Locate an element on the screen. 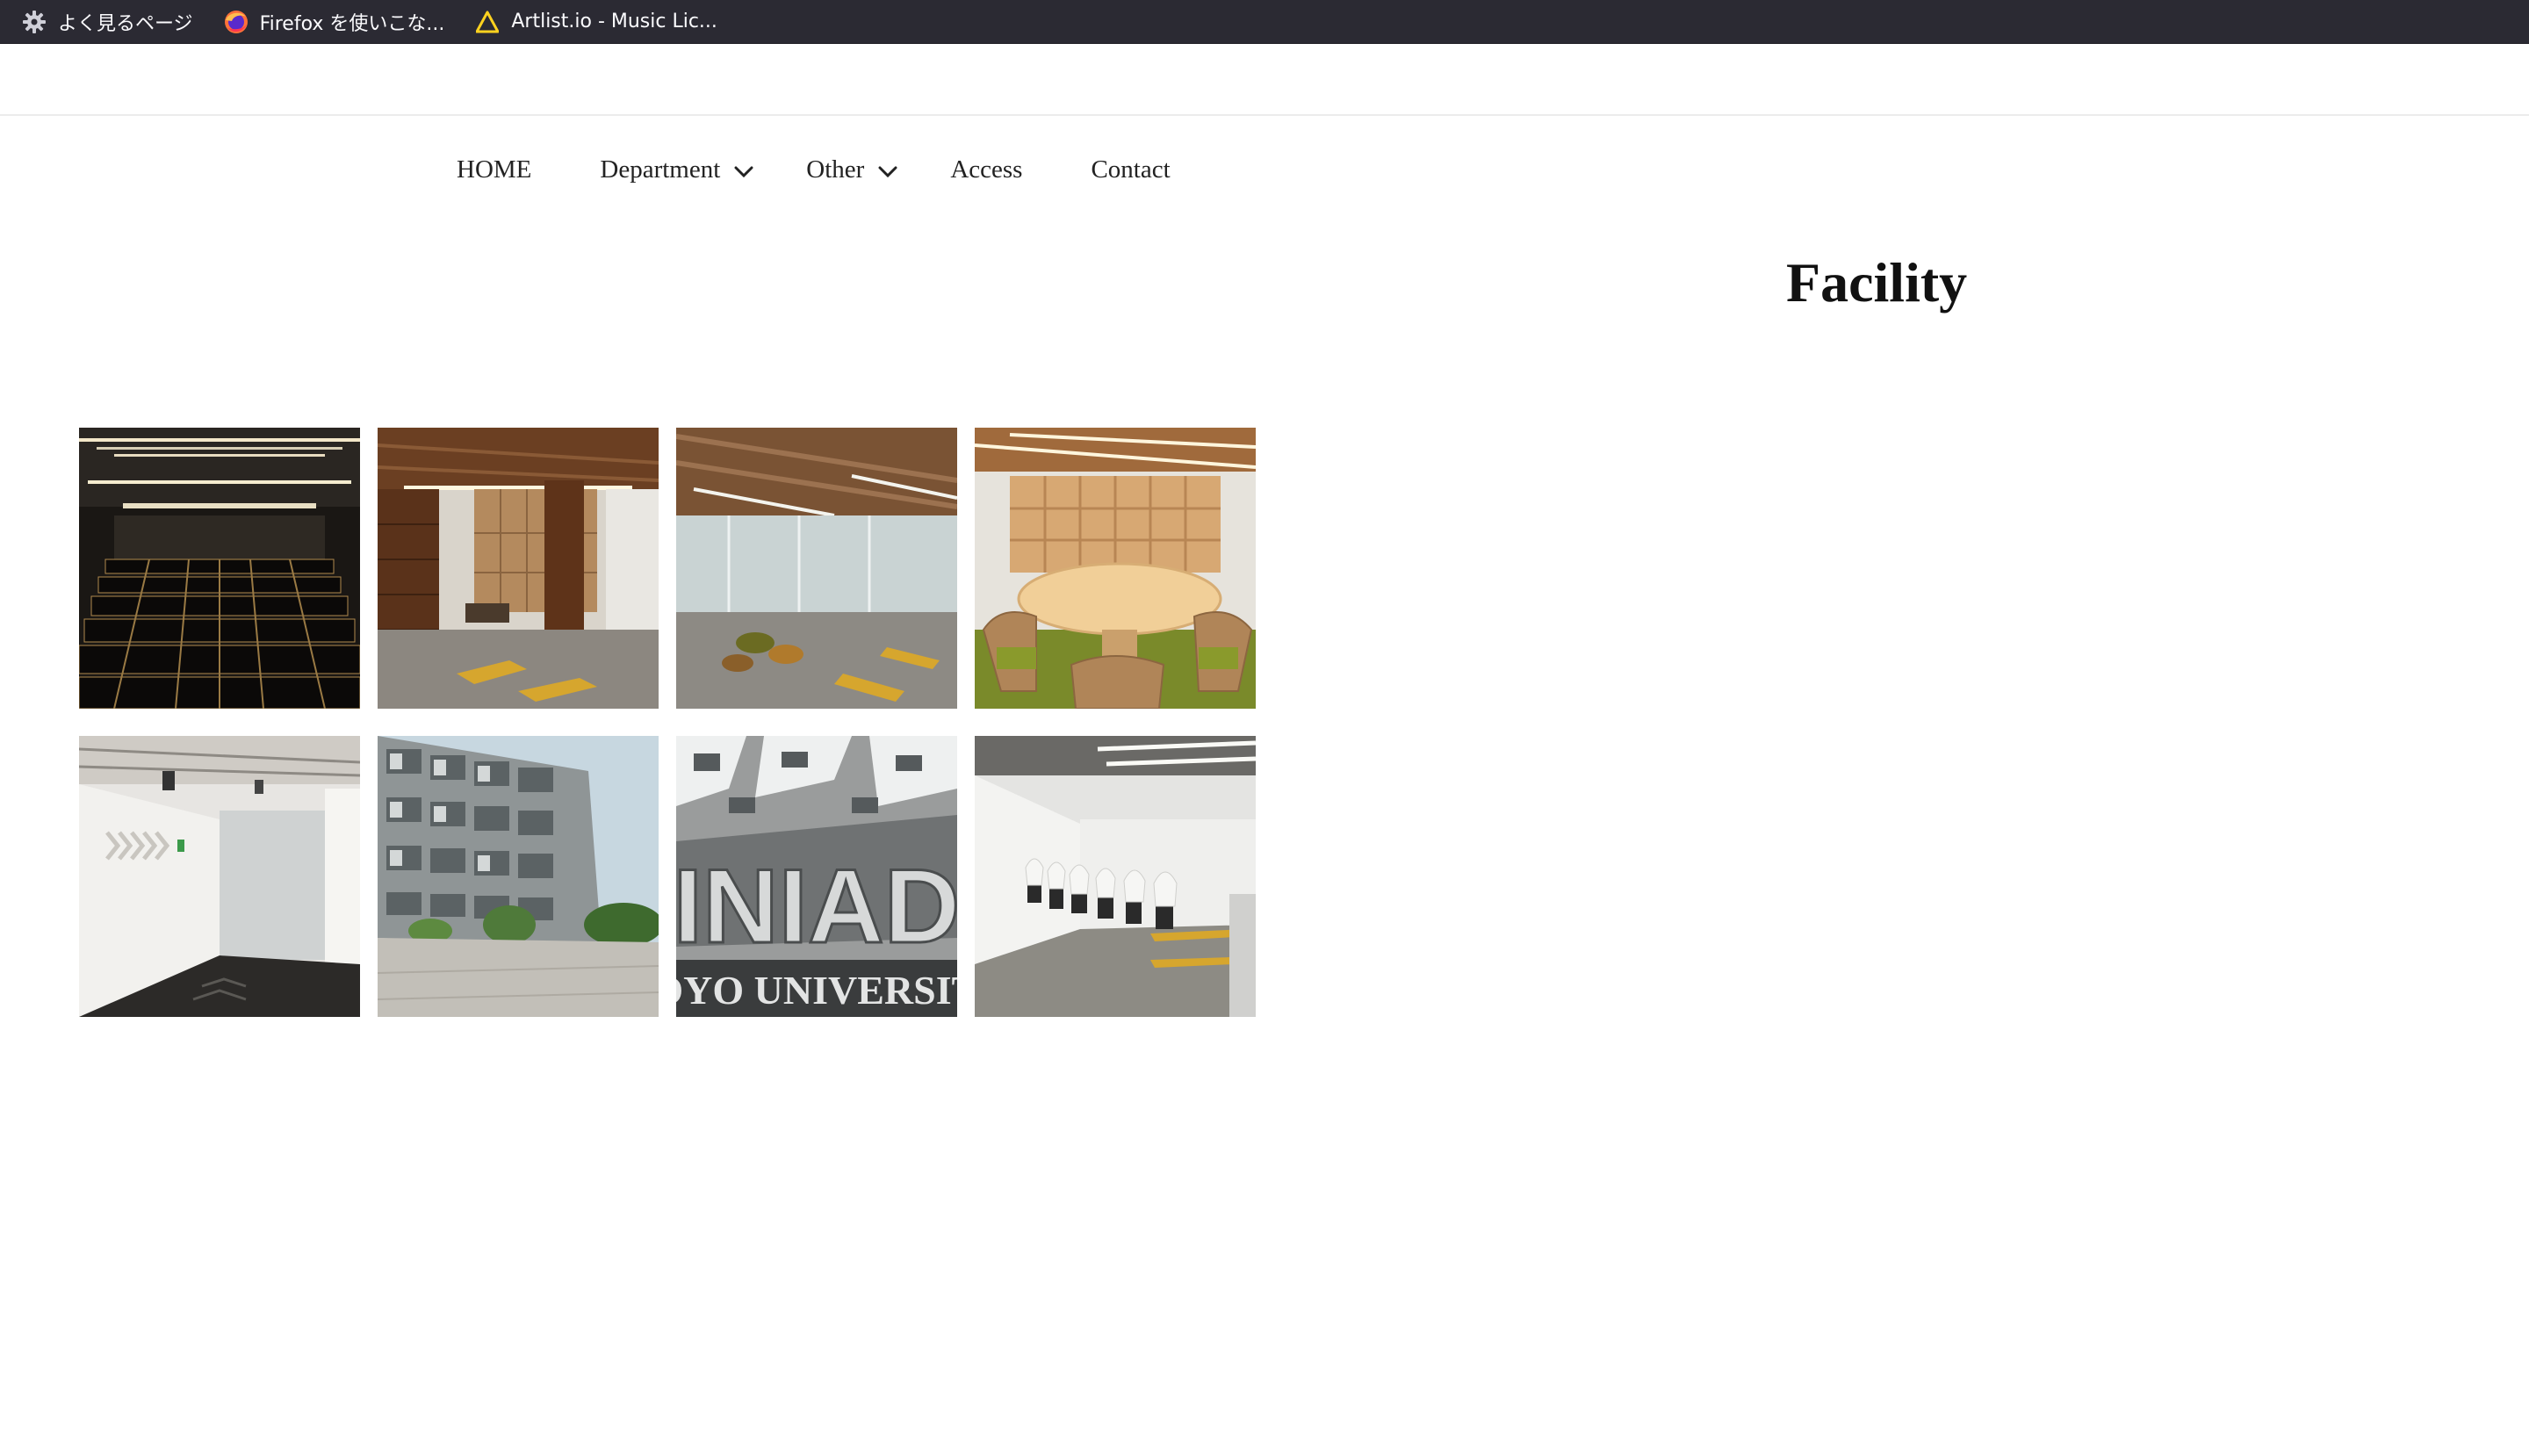 The width and height of the screenshot is (2529, 1456). nav-department-label: Department is located at coordinates (661, 169).